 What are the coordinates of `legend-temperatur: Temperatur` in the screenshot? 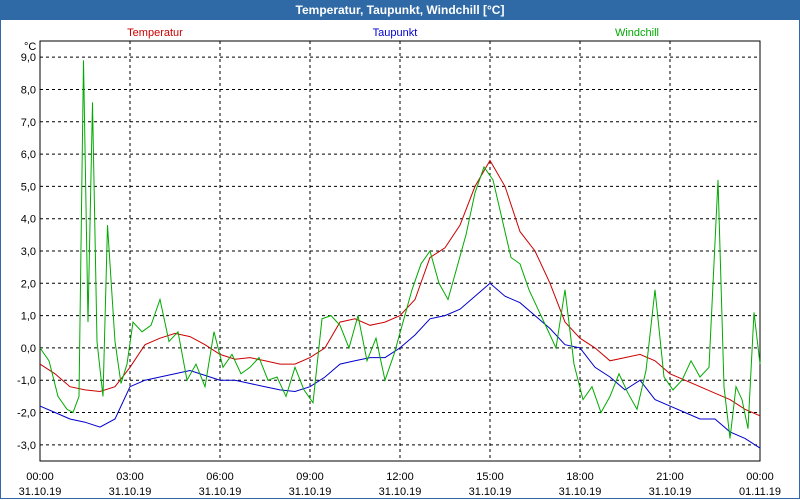 It's located at (155, 33).